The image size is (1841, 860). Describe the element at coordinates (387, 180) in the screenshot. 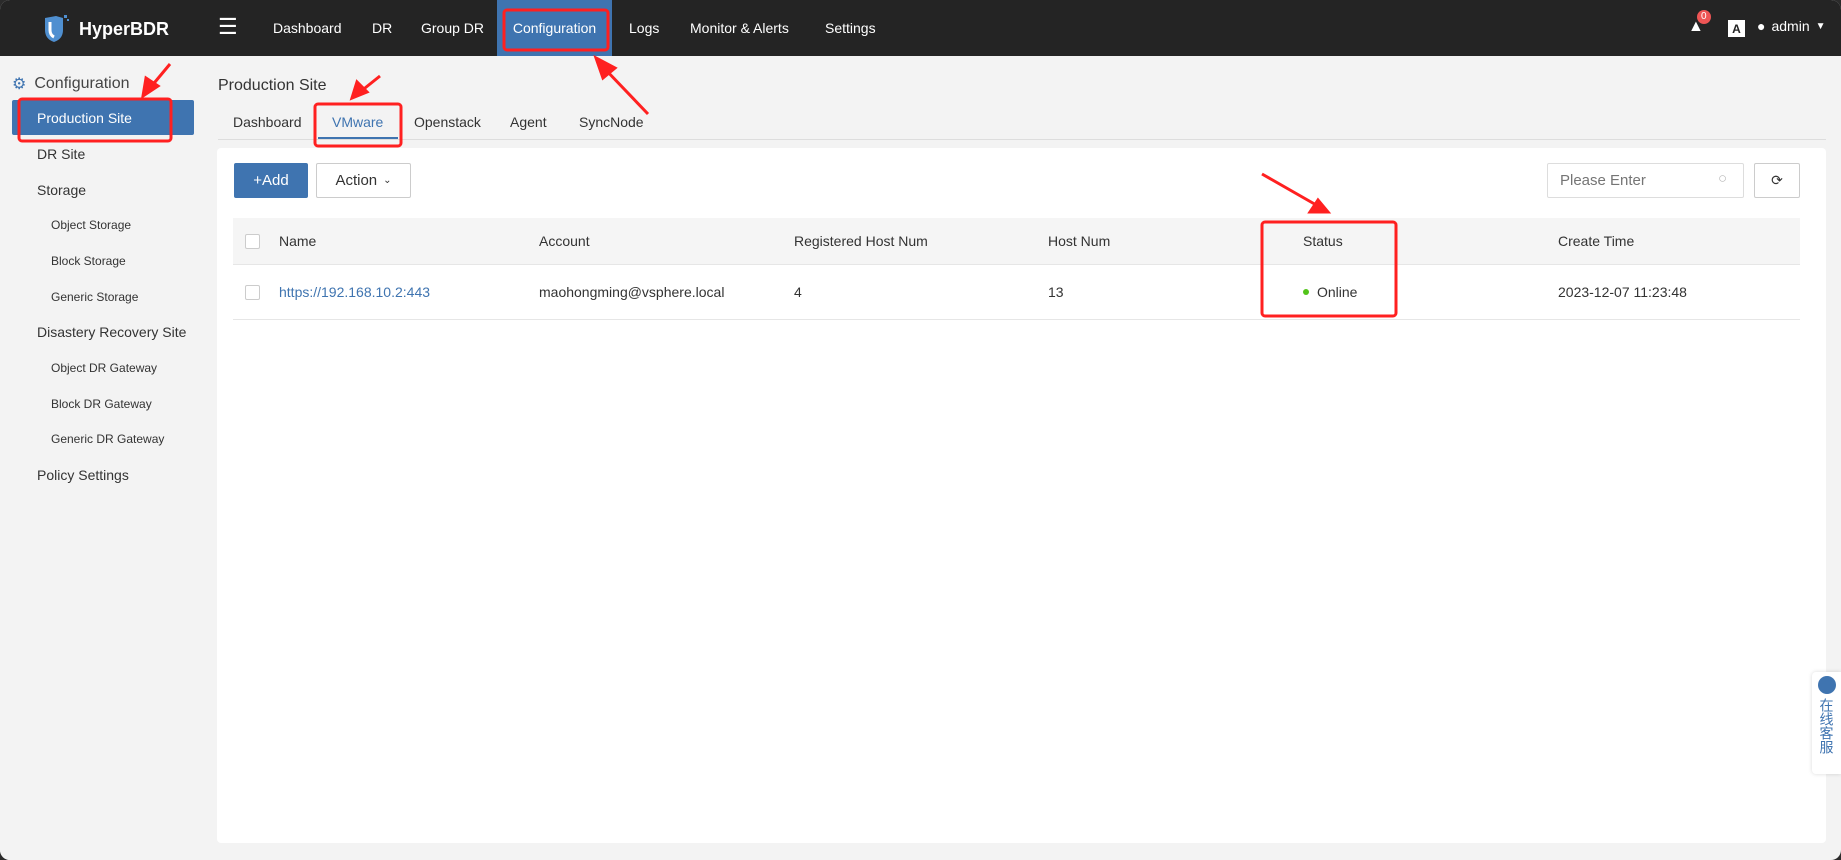

I see `chevron-down-icon: ⌄` at that location.